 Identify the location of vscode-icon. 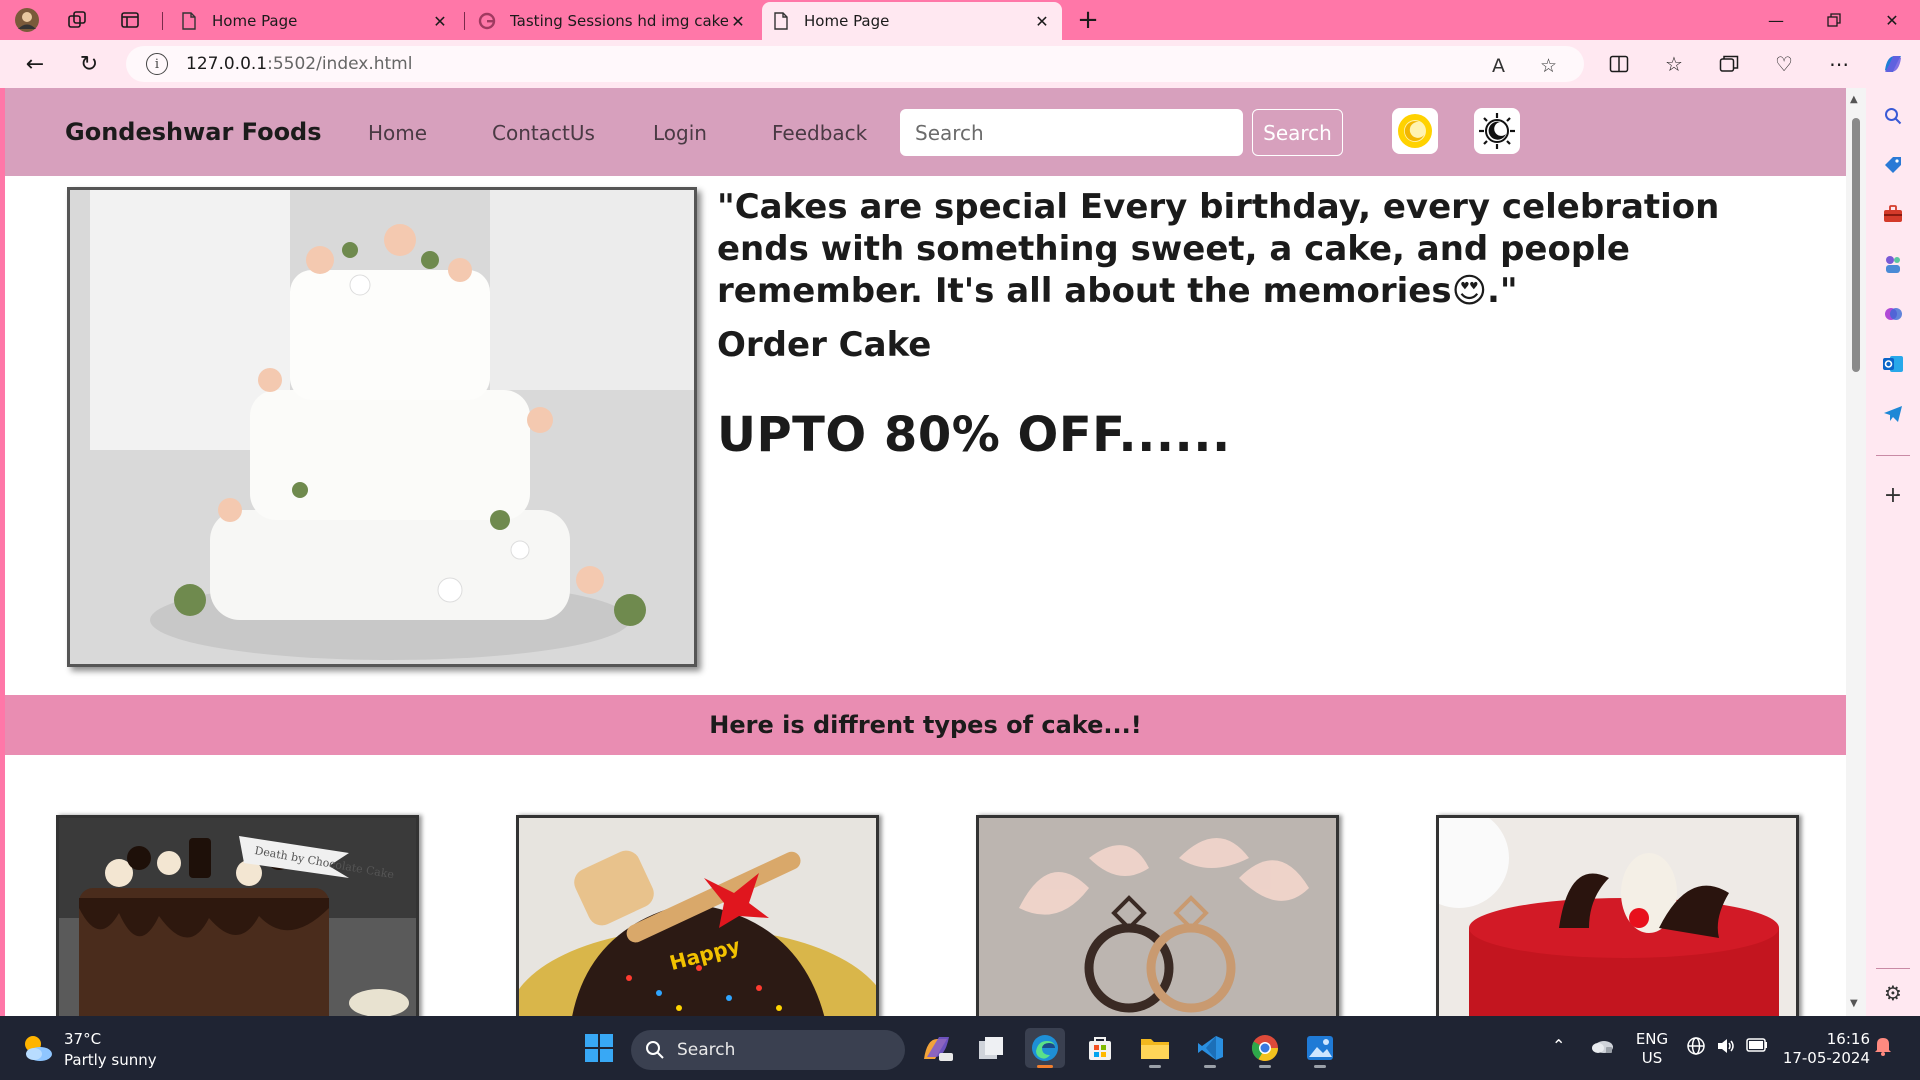
(1210, 1048).